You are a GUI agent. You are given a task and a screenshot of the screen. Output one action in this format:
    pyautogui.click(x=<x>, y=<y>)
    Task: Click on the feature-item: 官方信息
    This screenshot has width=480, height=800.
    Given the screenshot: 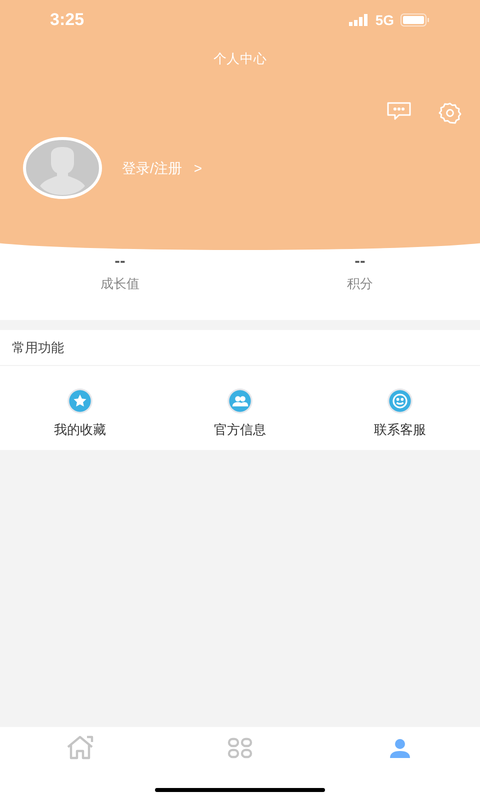 What is the action you would take?
    pyautogui.click(x=240, y=414)
    